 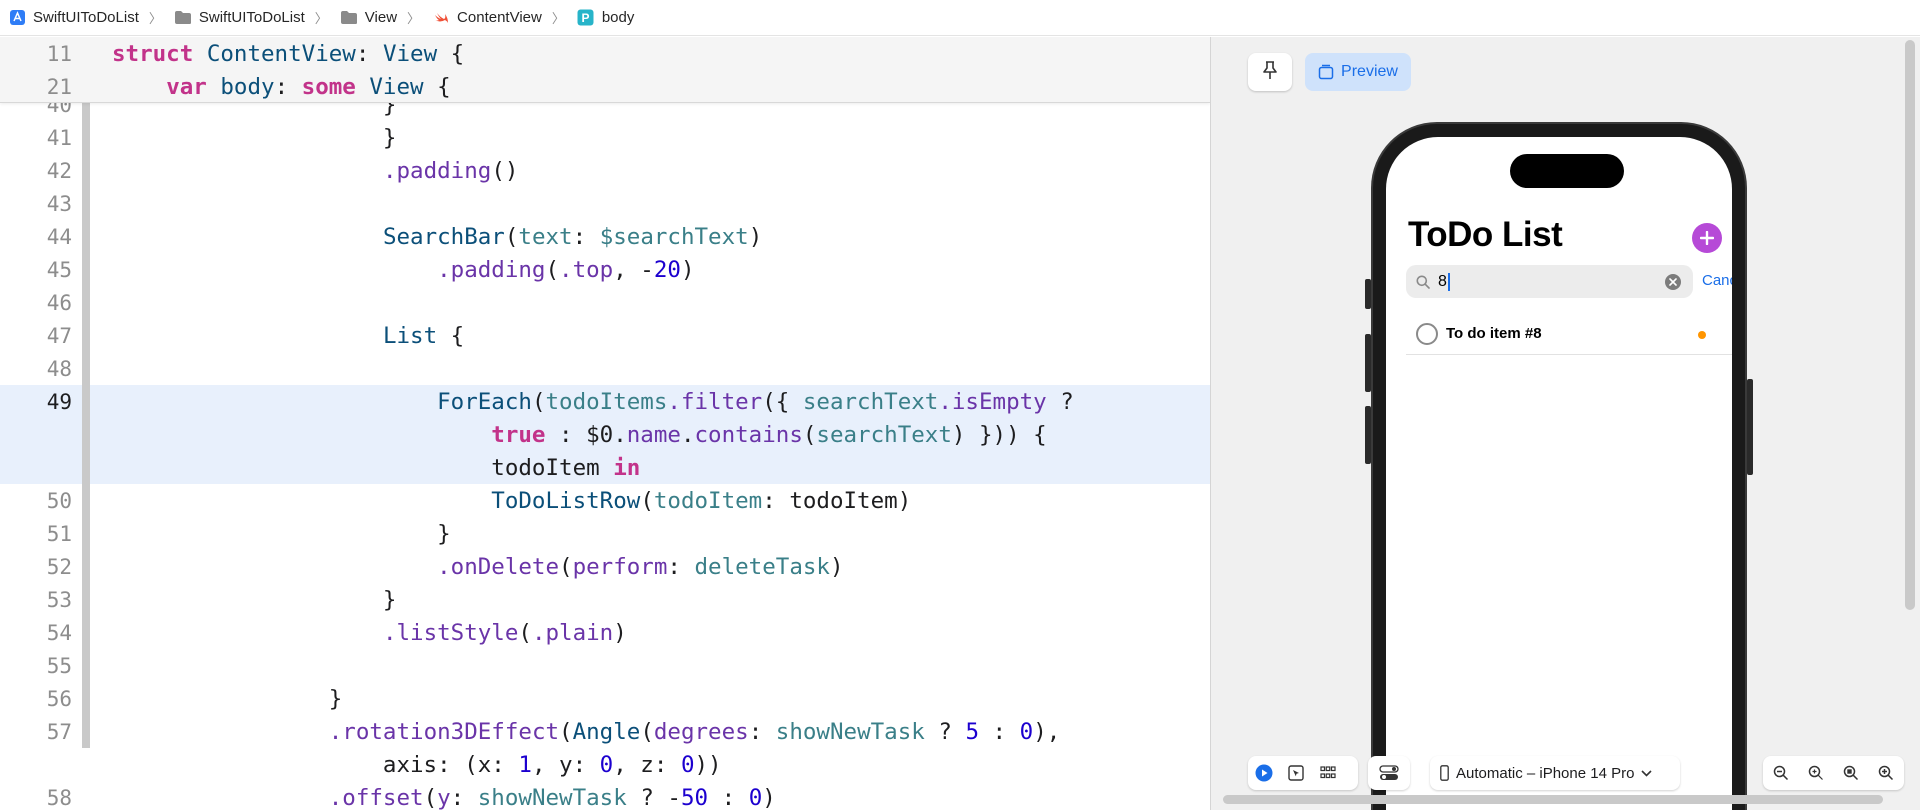 I want to click on line-number: 47, so click(x=59, y=335).